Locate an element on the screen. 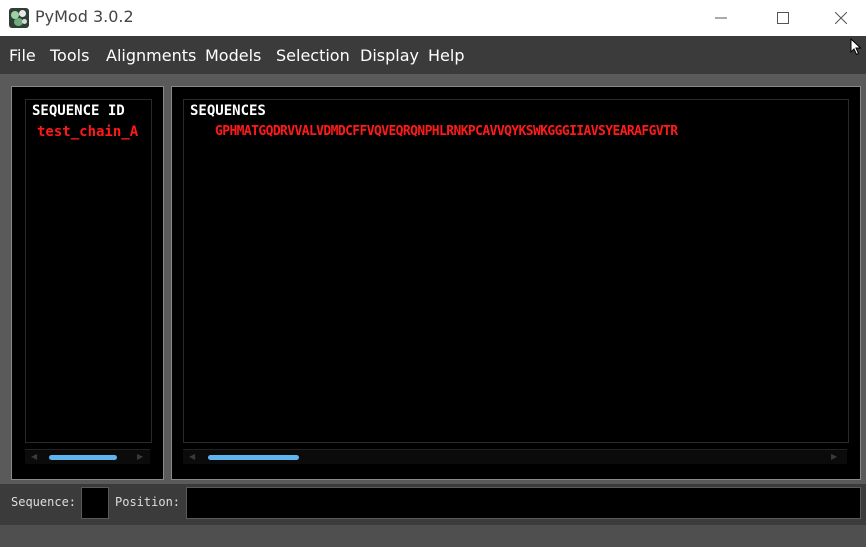 This screenshot has width=866, height=547. mouse-cursor-icon is located at coordinates (856, 47).